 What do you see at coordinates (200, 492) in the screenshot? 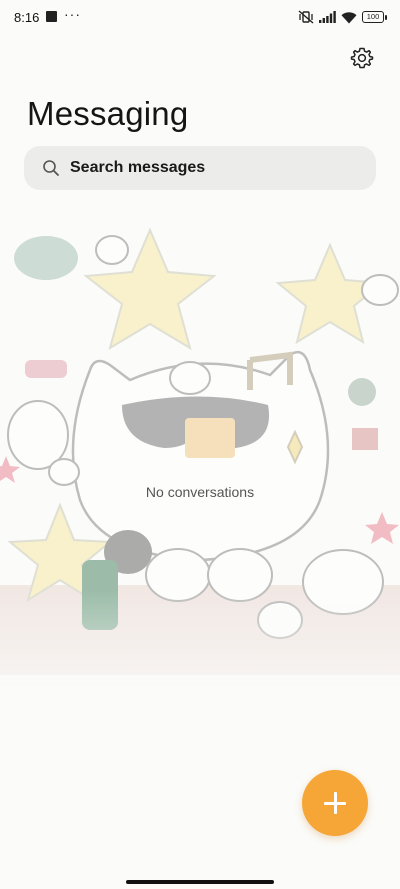
I see `empty-state-message: No conversations` at bounding box center [200, 492].